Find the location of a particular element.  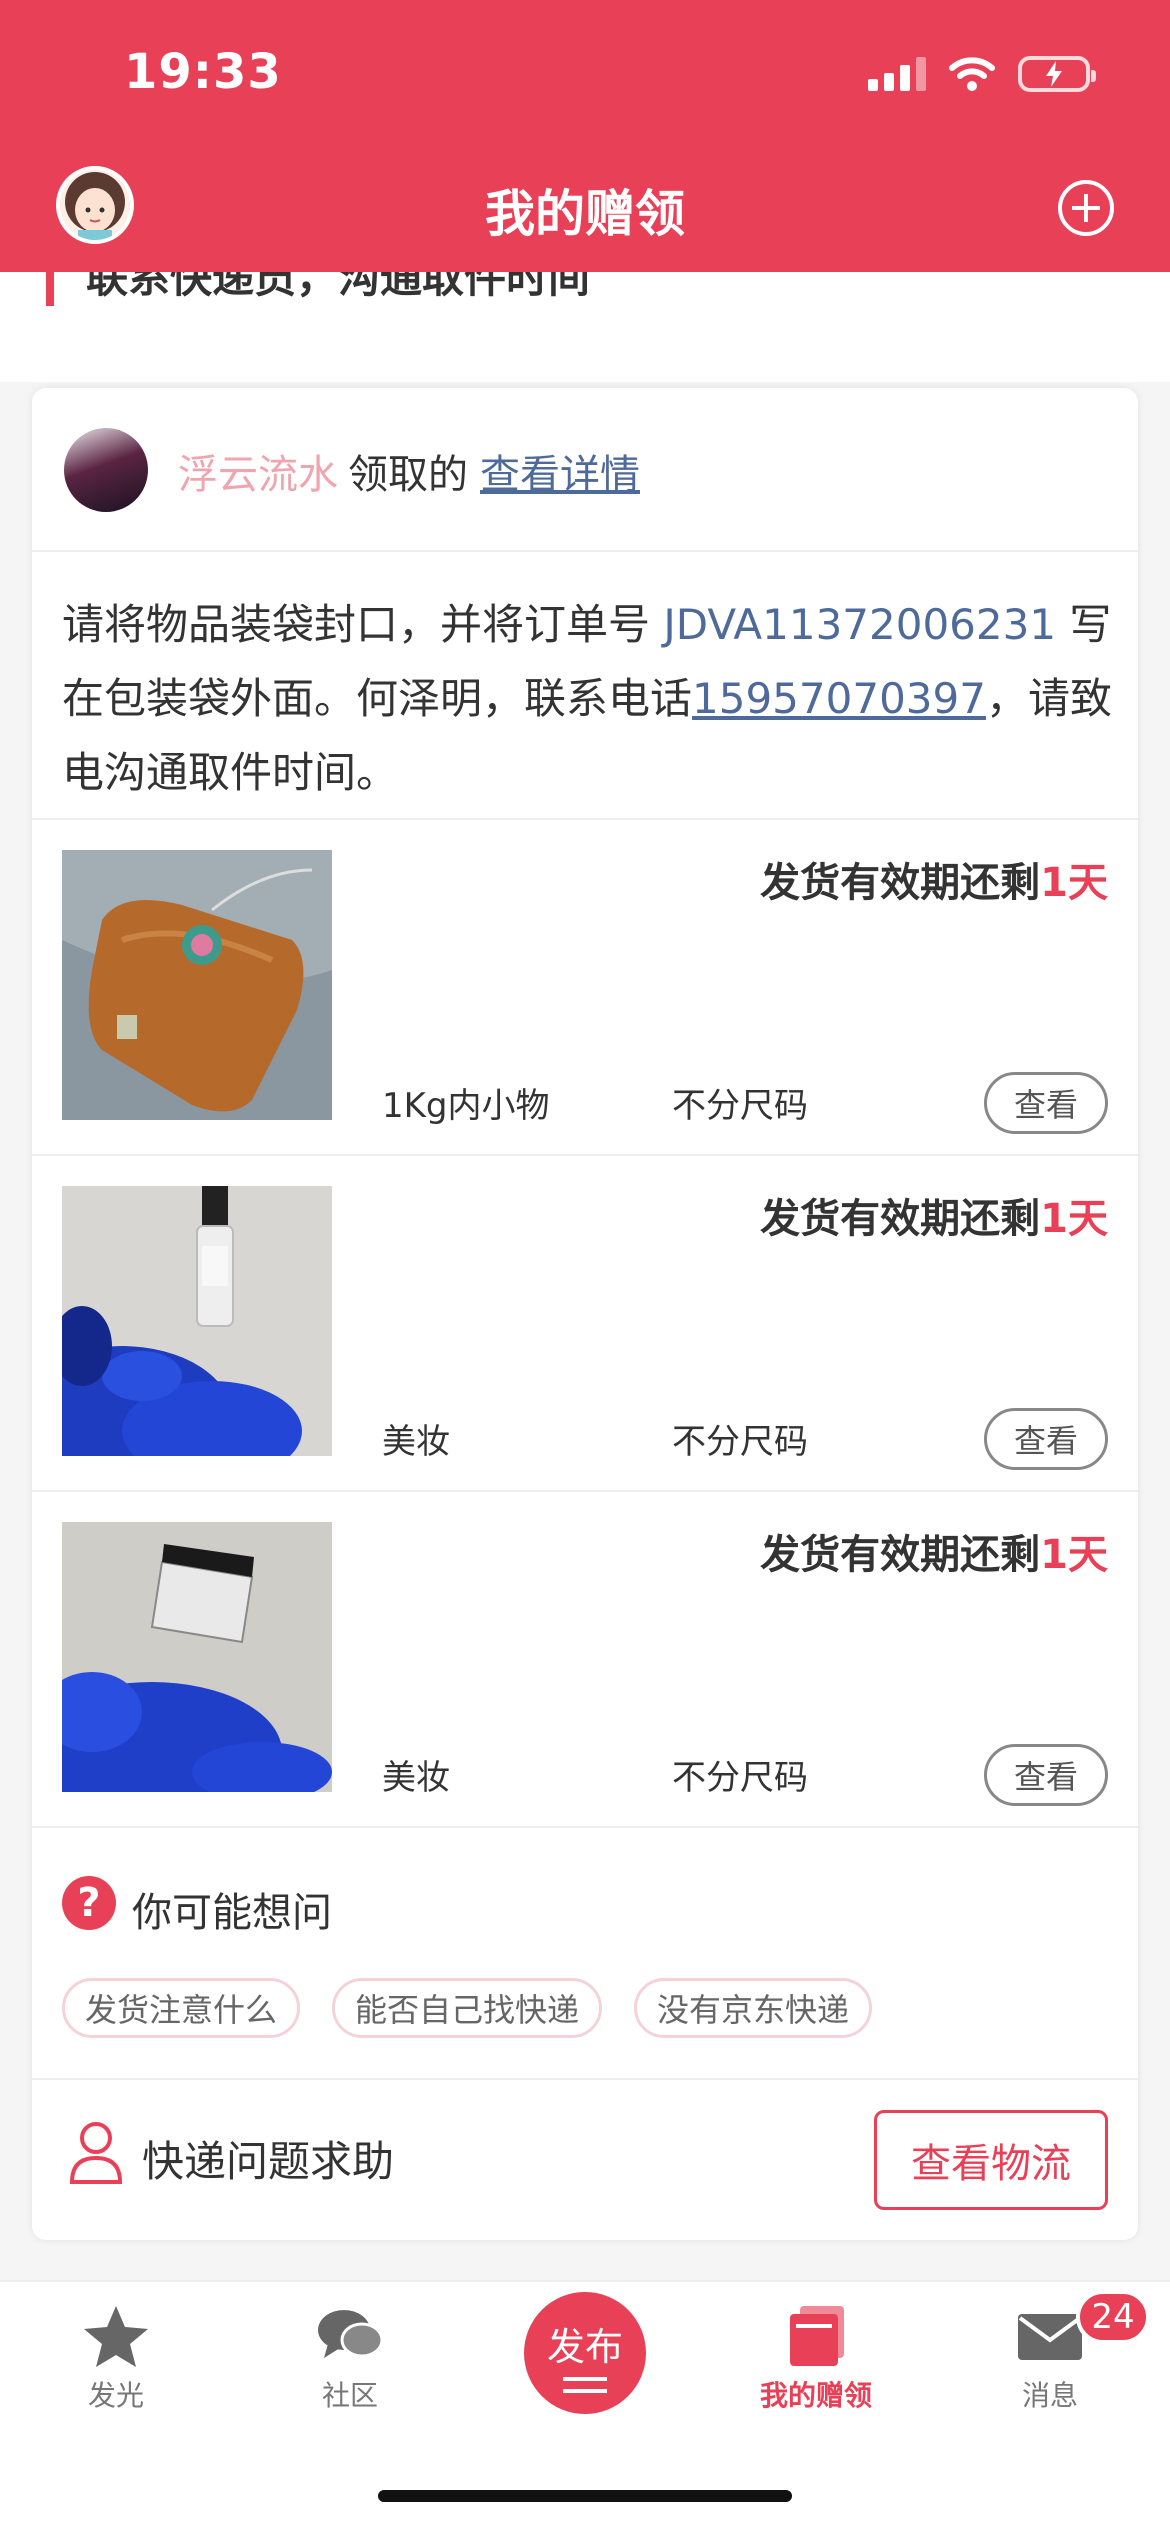

tab-my-gifts: 我的赠领 is located at coordinates (816, 2357).